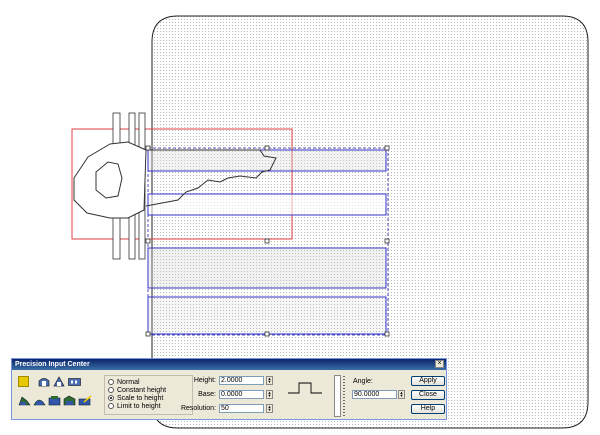 The image size is (600, 435). What do you see at coordinates (23, 381) in the screenshot?
I see `color-swatch-icon` at bounding box center [23, 381].